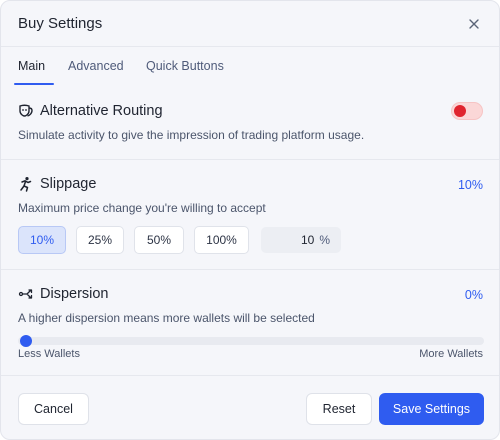 This screenshot has width=500, height=440. Describe the element at coordinates (324, 240) in the screenshot. I see `slippage-custom-unit: %` at that location.